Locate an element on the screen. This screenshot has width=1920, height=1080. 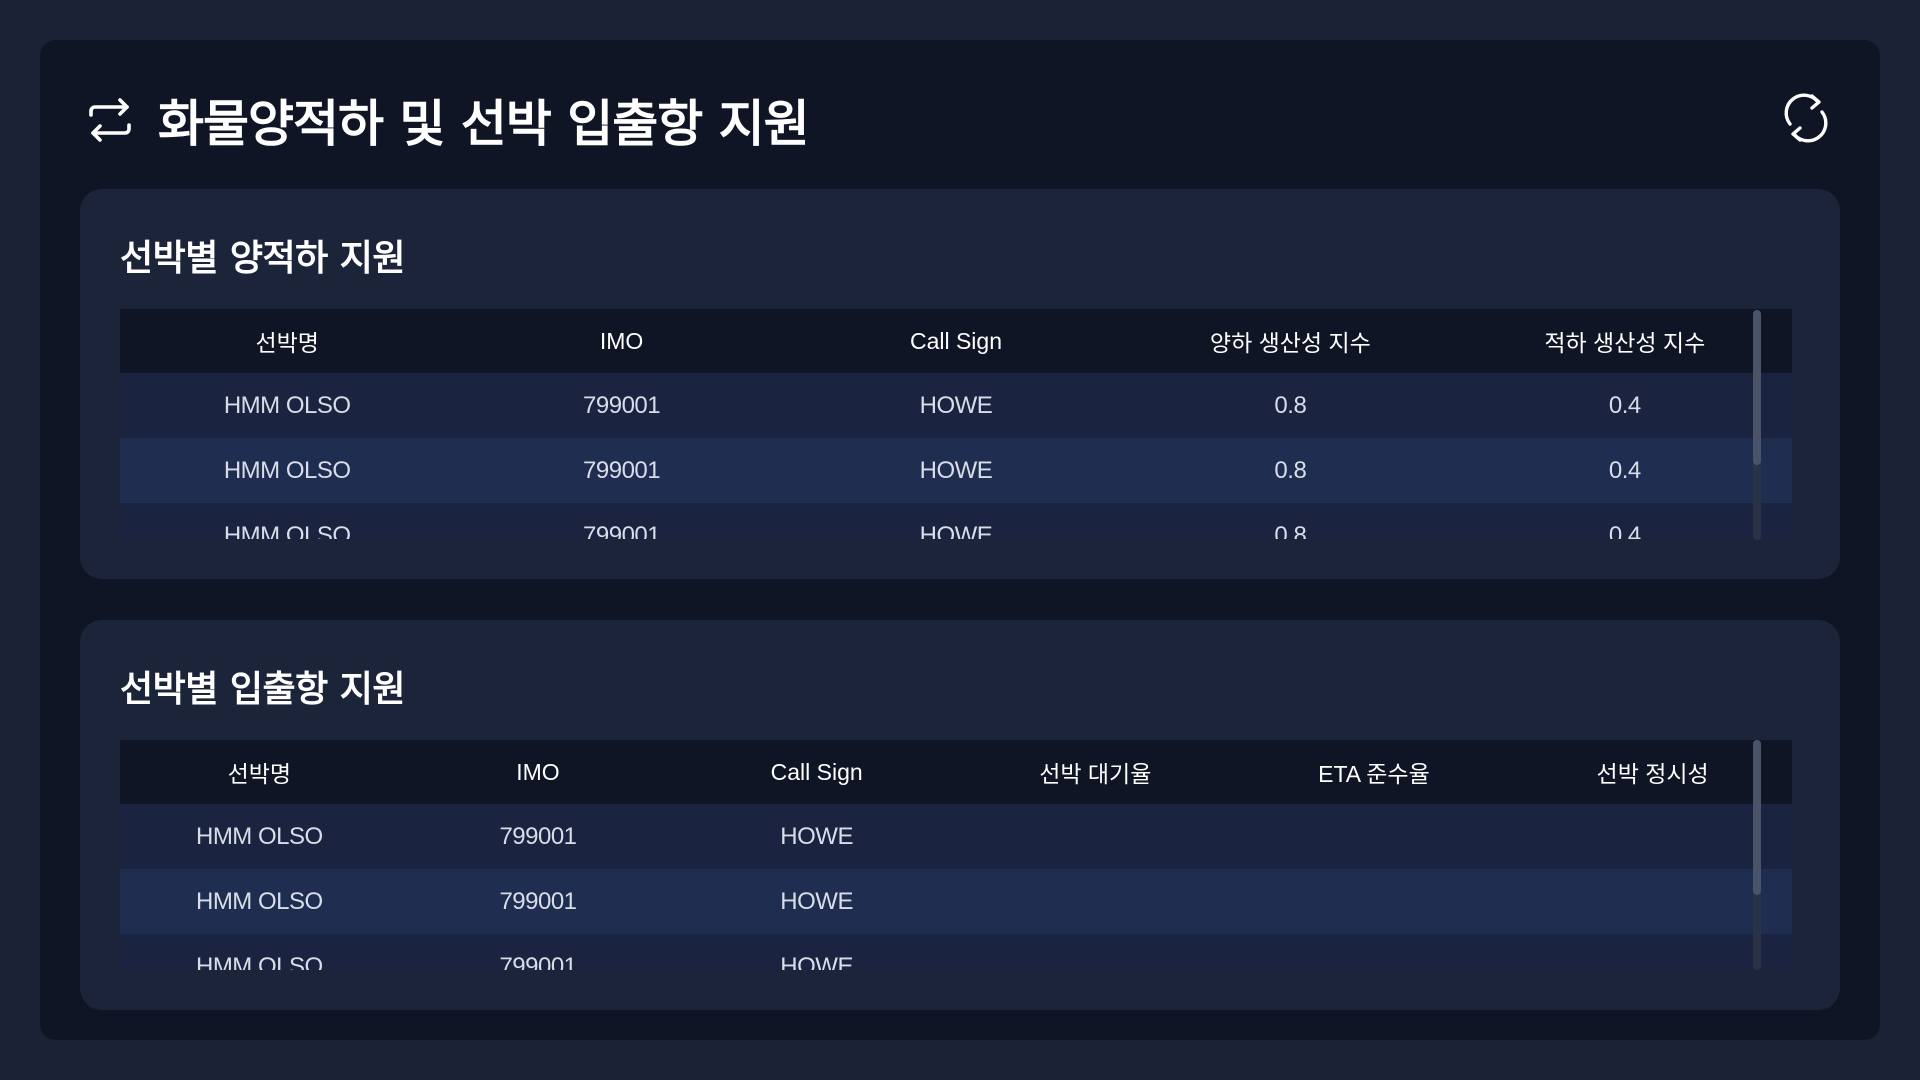
table-header-row: 선박명 IMO Call Sign 선박 대기율 ETA 준수율 선박 정시성 is located at coordinates (956, 772).